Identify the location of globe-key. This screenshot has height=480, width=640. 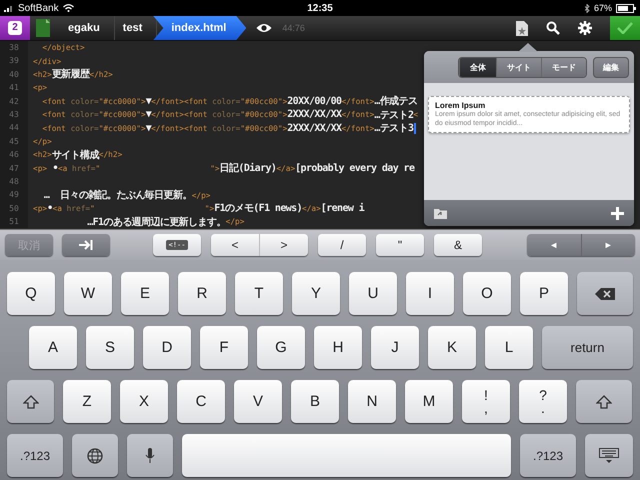
(95, 455).